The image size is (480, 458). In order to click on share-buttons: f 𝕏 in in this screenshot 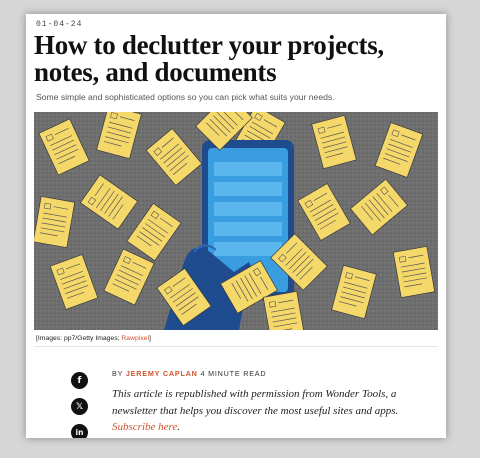, I will do `click(79, 405)`.